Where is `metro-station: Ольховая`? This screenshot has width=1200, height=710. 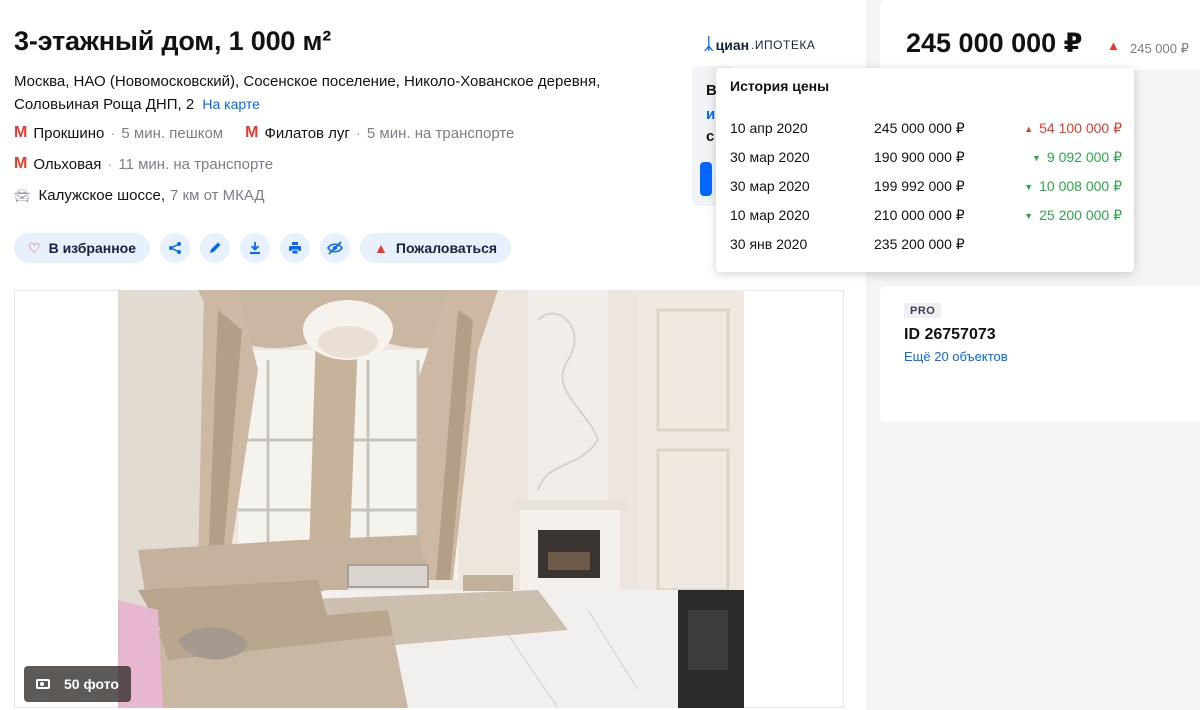
metro-station: Ольховая is located at coordinates (67, 164).